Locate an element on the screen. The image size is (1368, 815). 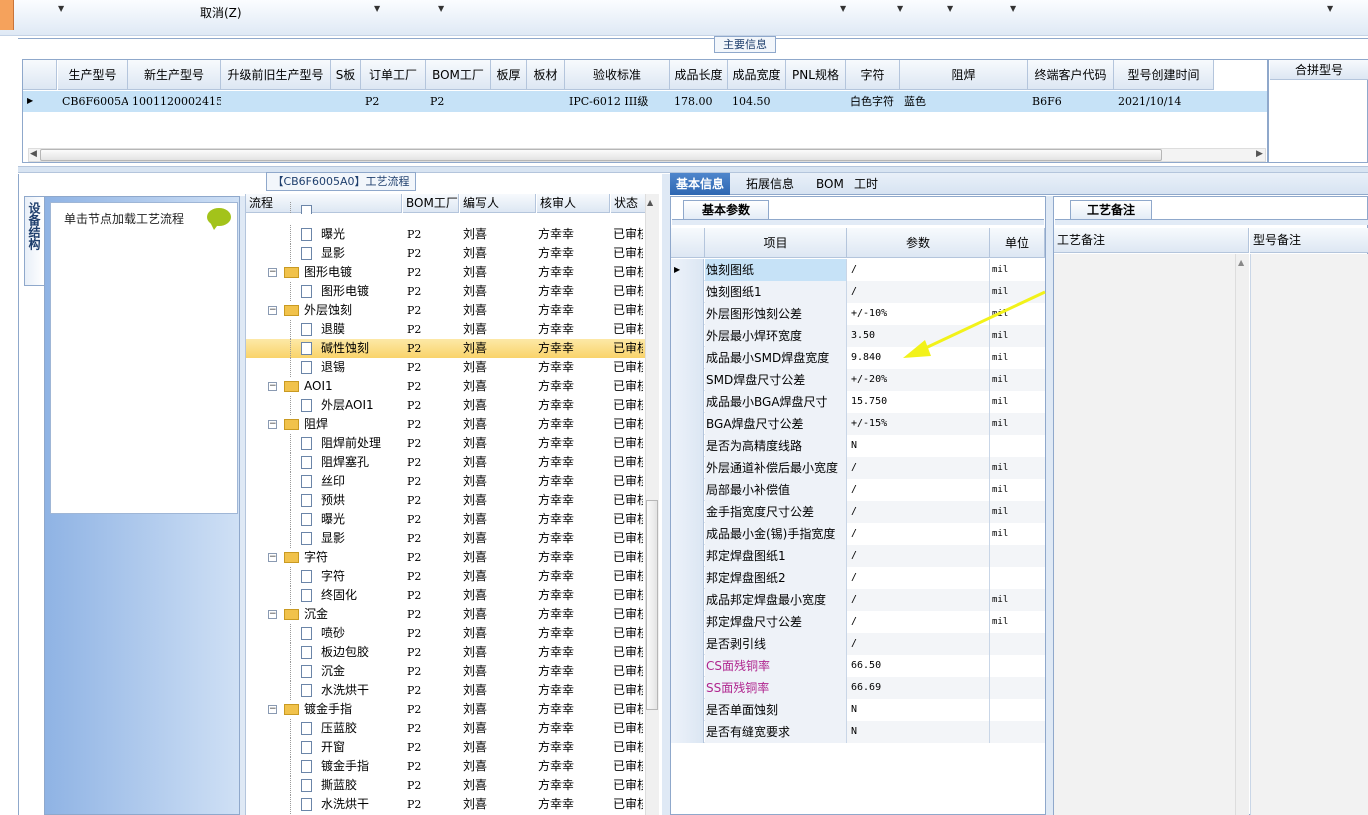
param-row: 外层通道补偿后最小宽度 / mil is located at coordinates (858, 468).